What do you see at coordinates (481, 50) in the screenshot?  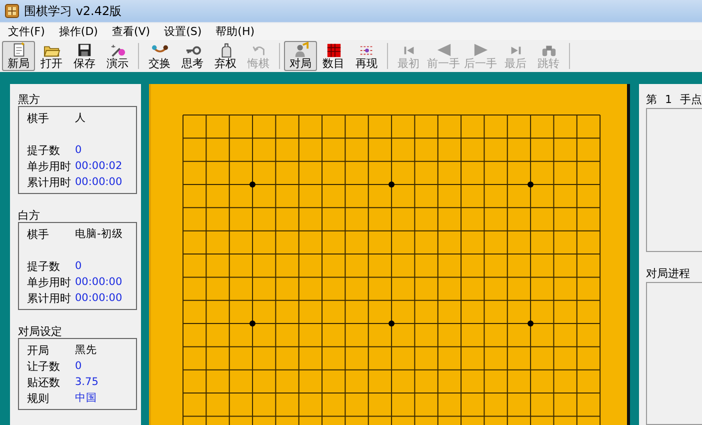 I see `next-icon` at bounding box center [481, 50].